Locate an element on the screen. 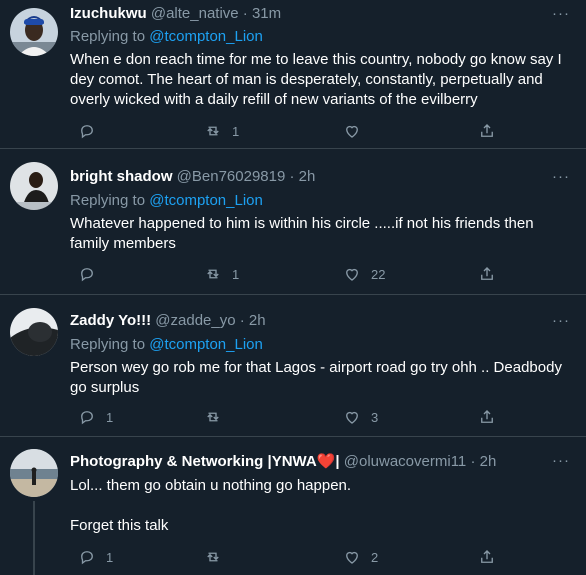 The width and height of the screenshot is (586, 575). user-handle: @zadde_yo is located at coordinates (195, 320).